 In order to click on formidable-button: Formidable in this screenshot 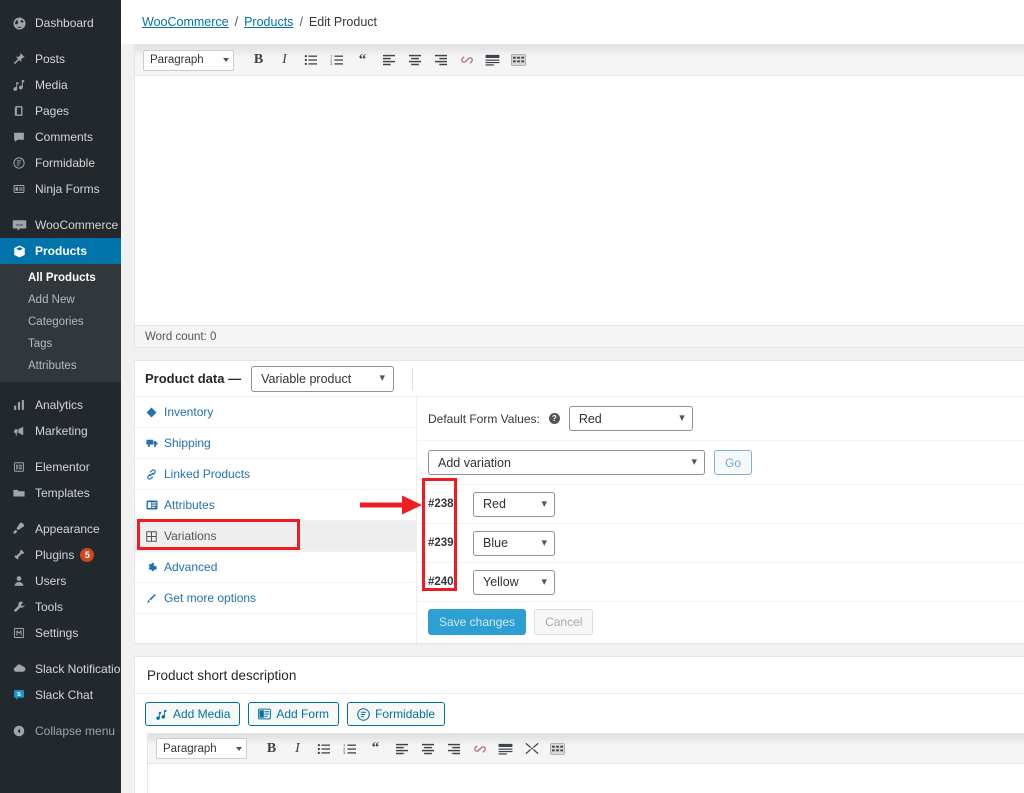, I will do `click(396, 714)`.